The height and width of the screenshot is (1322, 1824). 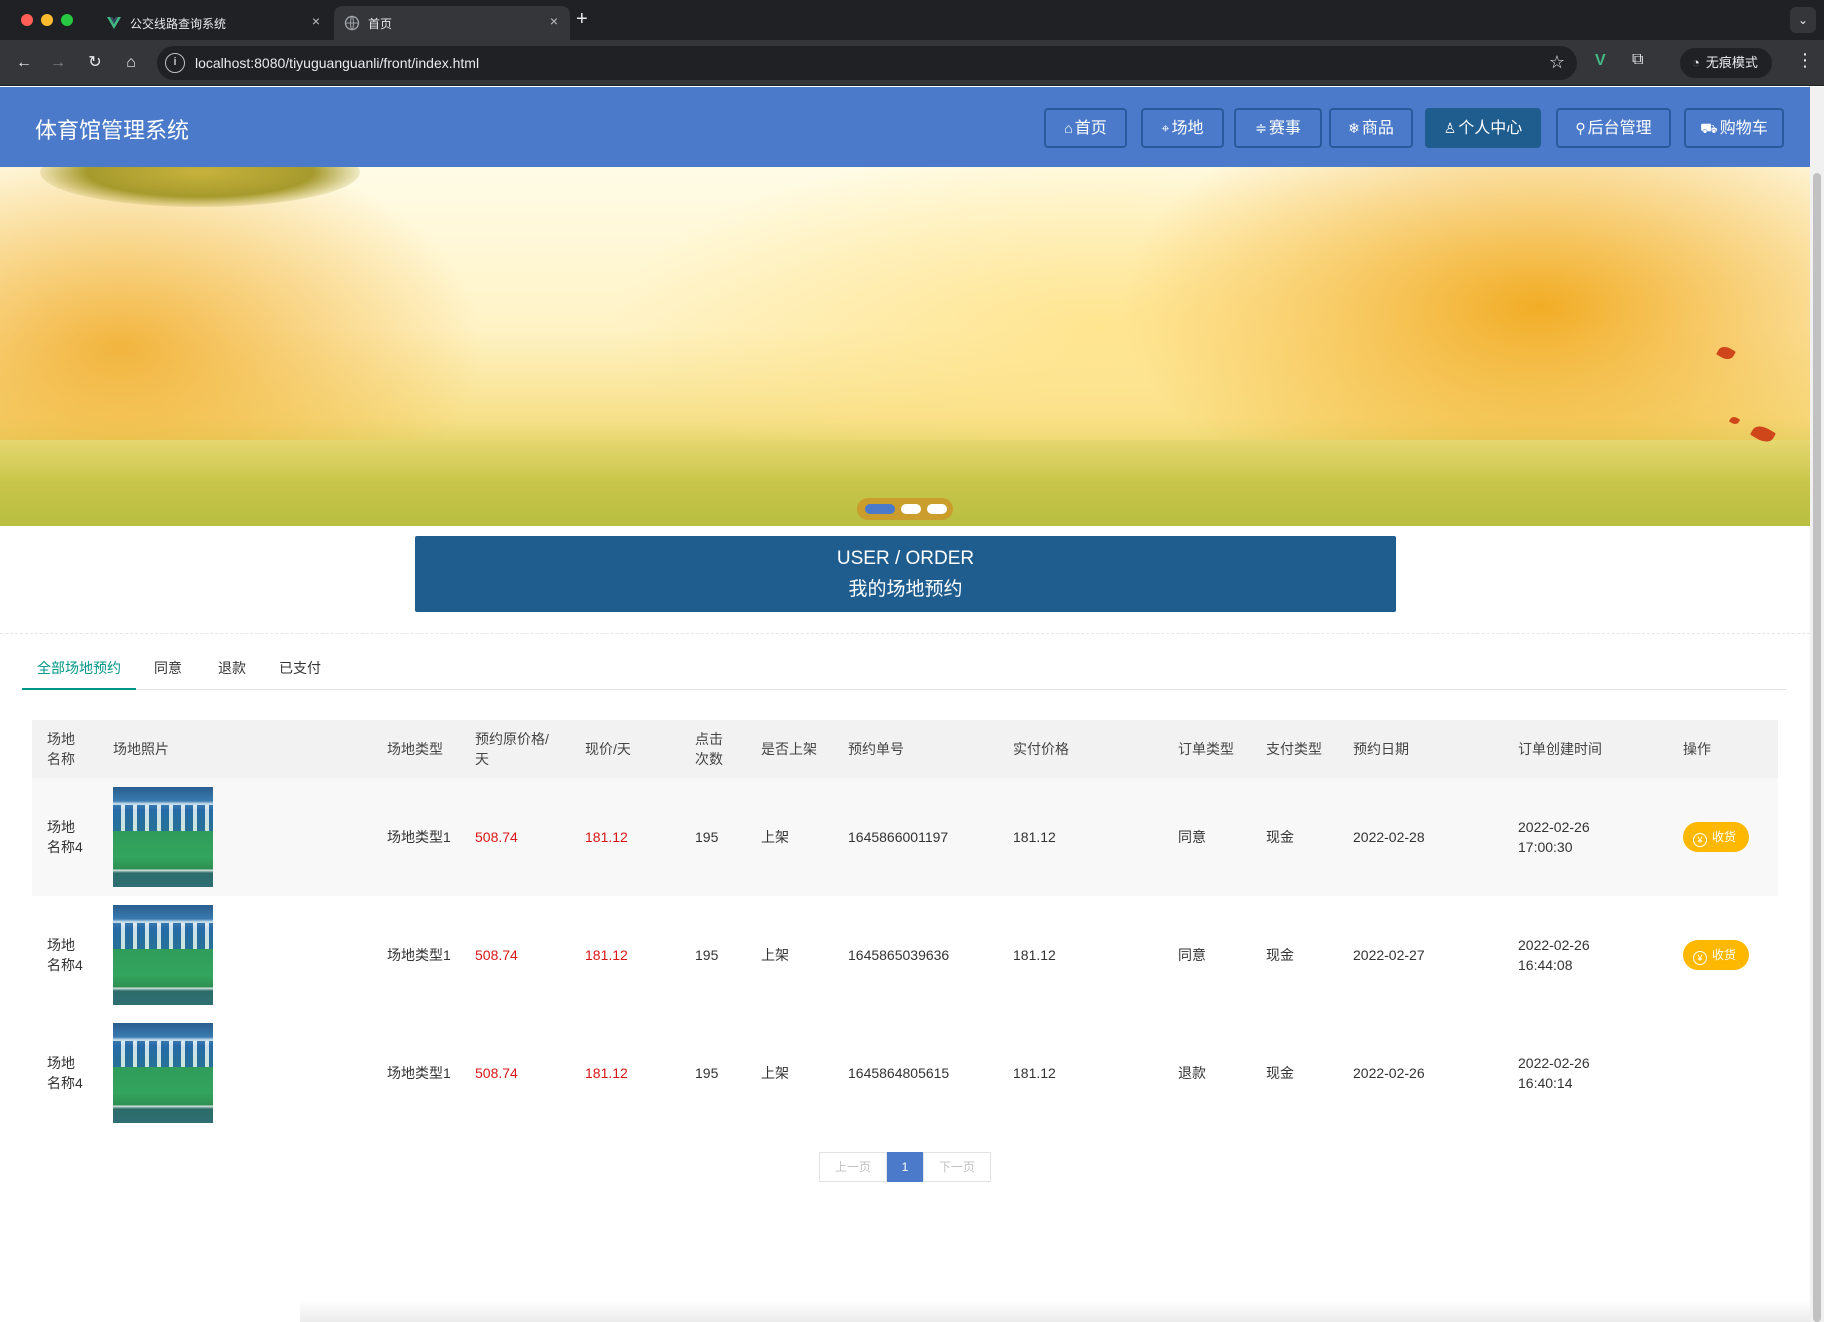 What do you see at coordinates (1726, 63) in the screenshot?
I see `incognito-badge: ◔ 无痕模式` at bounding box center [1726, 63].